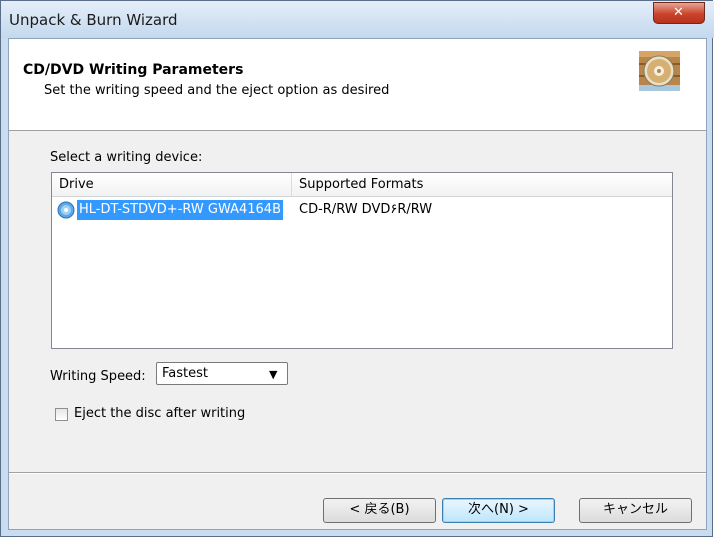  I want to click on drive-formats: CD-R/RW DVD۶R/RW, so click(366, 209).